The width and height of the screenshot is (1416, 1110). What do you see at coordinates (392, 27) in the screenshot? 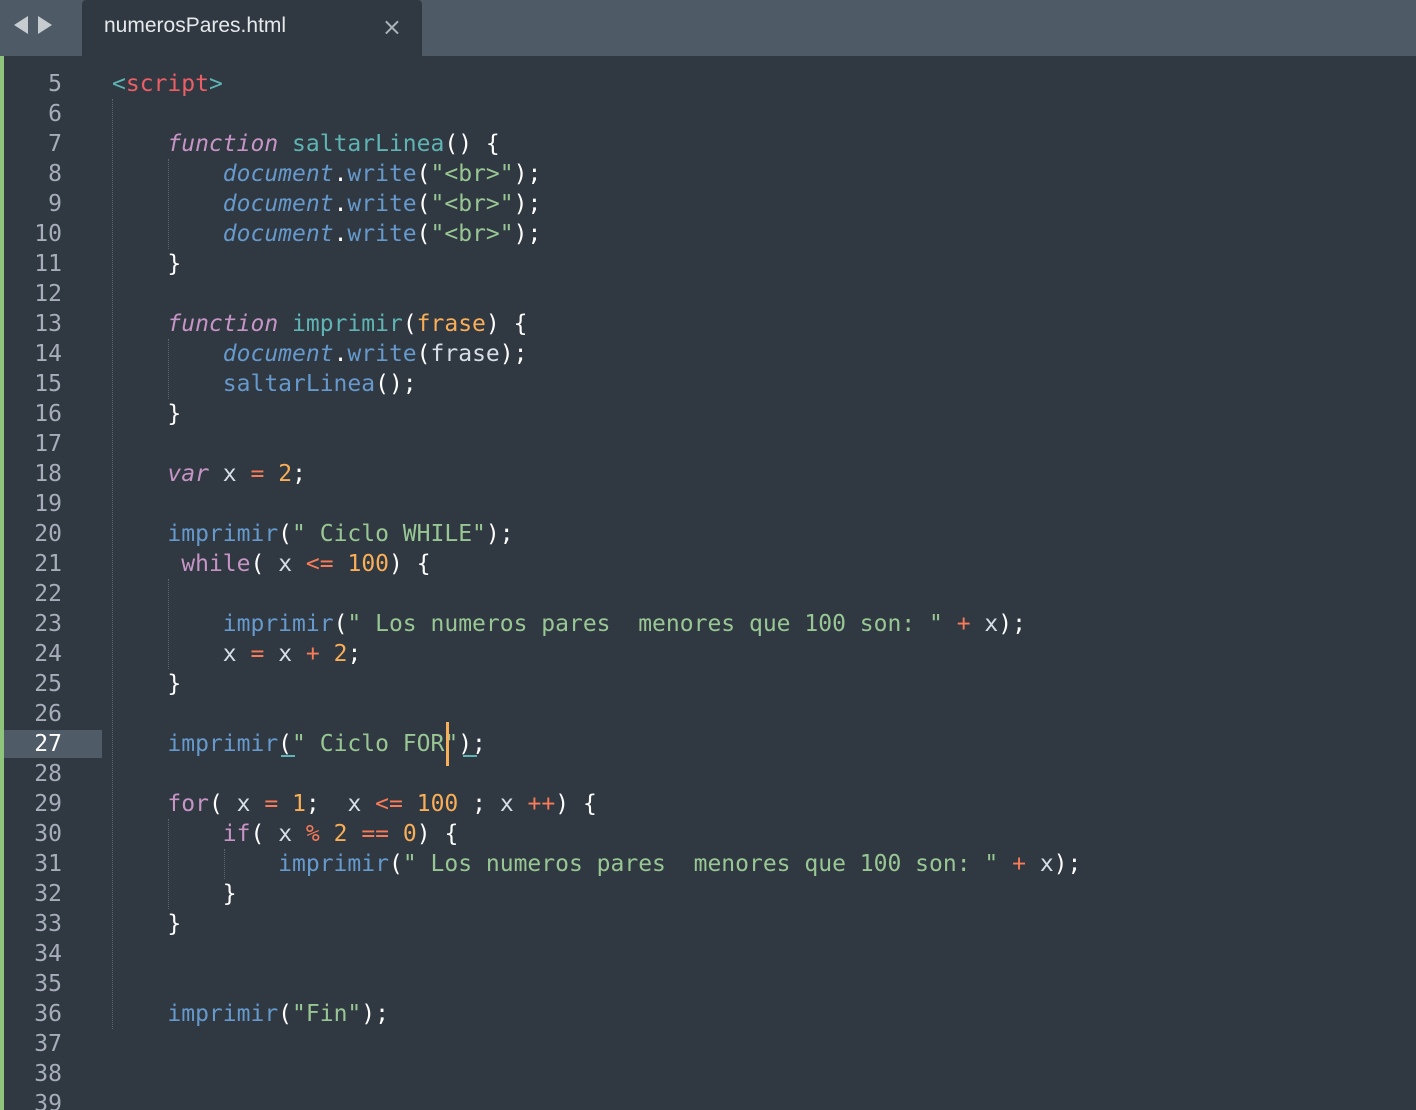
I see `close-icon: ×` at bounding box center [392, 27].